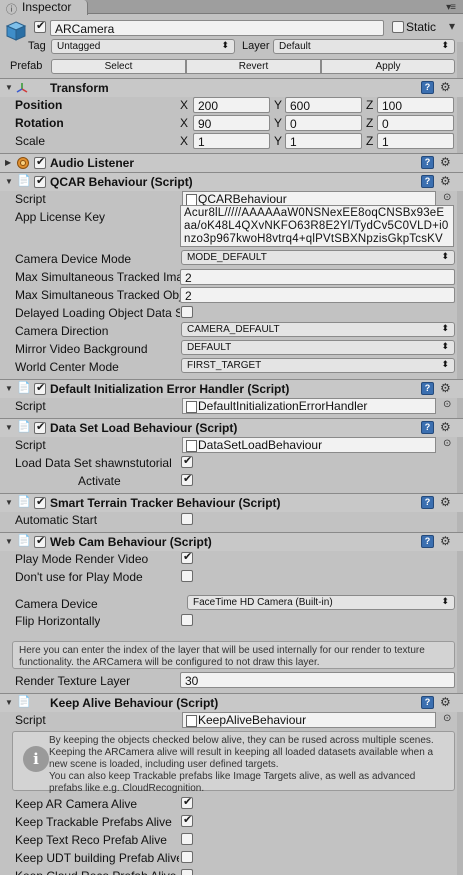  Describe the element at coordinates (217, 28) in the screenshot. I see `object-name-field: ARCamera` at that location.